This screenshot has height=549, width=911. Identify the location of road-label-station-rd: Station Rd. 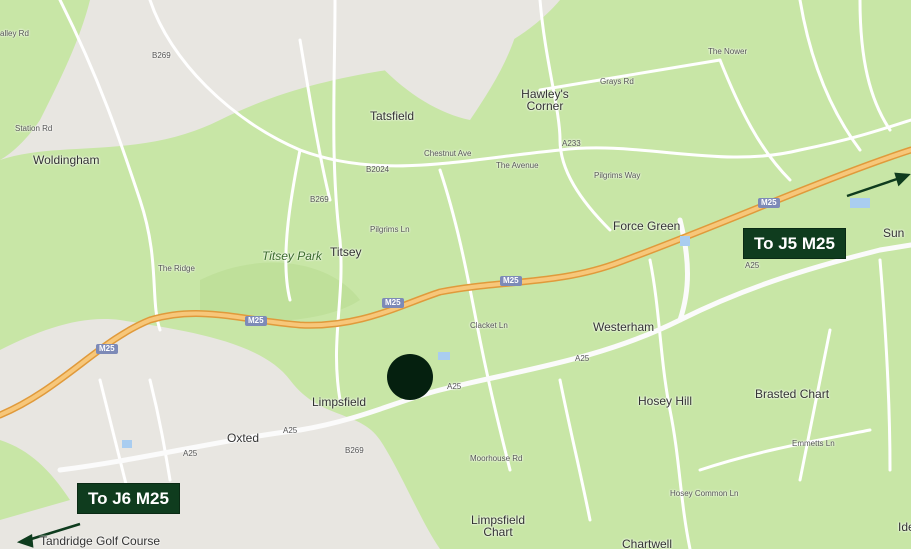
(34, 128).